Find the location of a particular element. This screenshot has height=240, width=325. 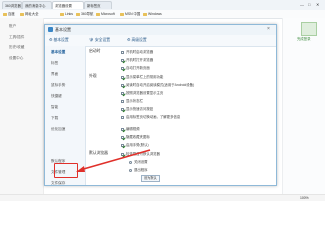

tab-2: 我的消息中心 is located at coordinates (37, 5).